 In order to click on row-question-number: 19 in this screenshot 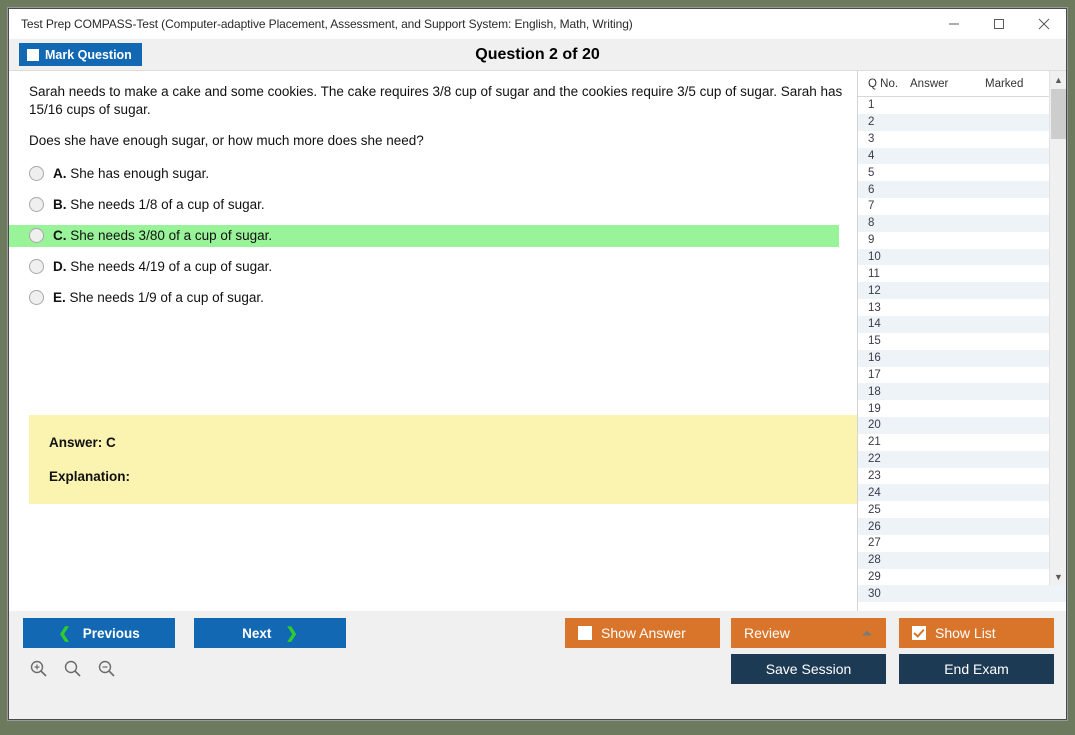, I will do `click(874, 408)`.